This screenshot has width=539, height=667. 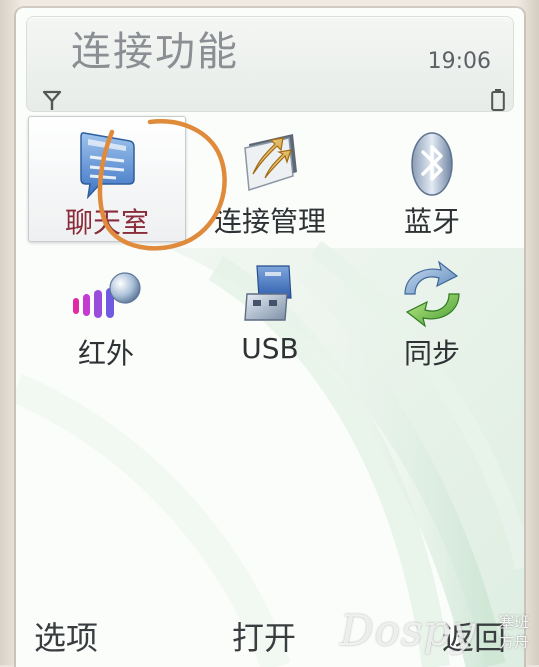 I want to click on grid-item-bluetooth: 蓝牙, so click(x=432, y=178).